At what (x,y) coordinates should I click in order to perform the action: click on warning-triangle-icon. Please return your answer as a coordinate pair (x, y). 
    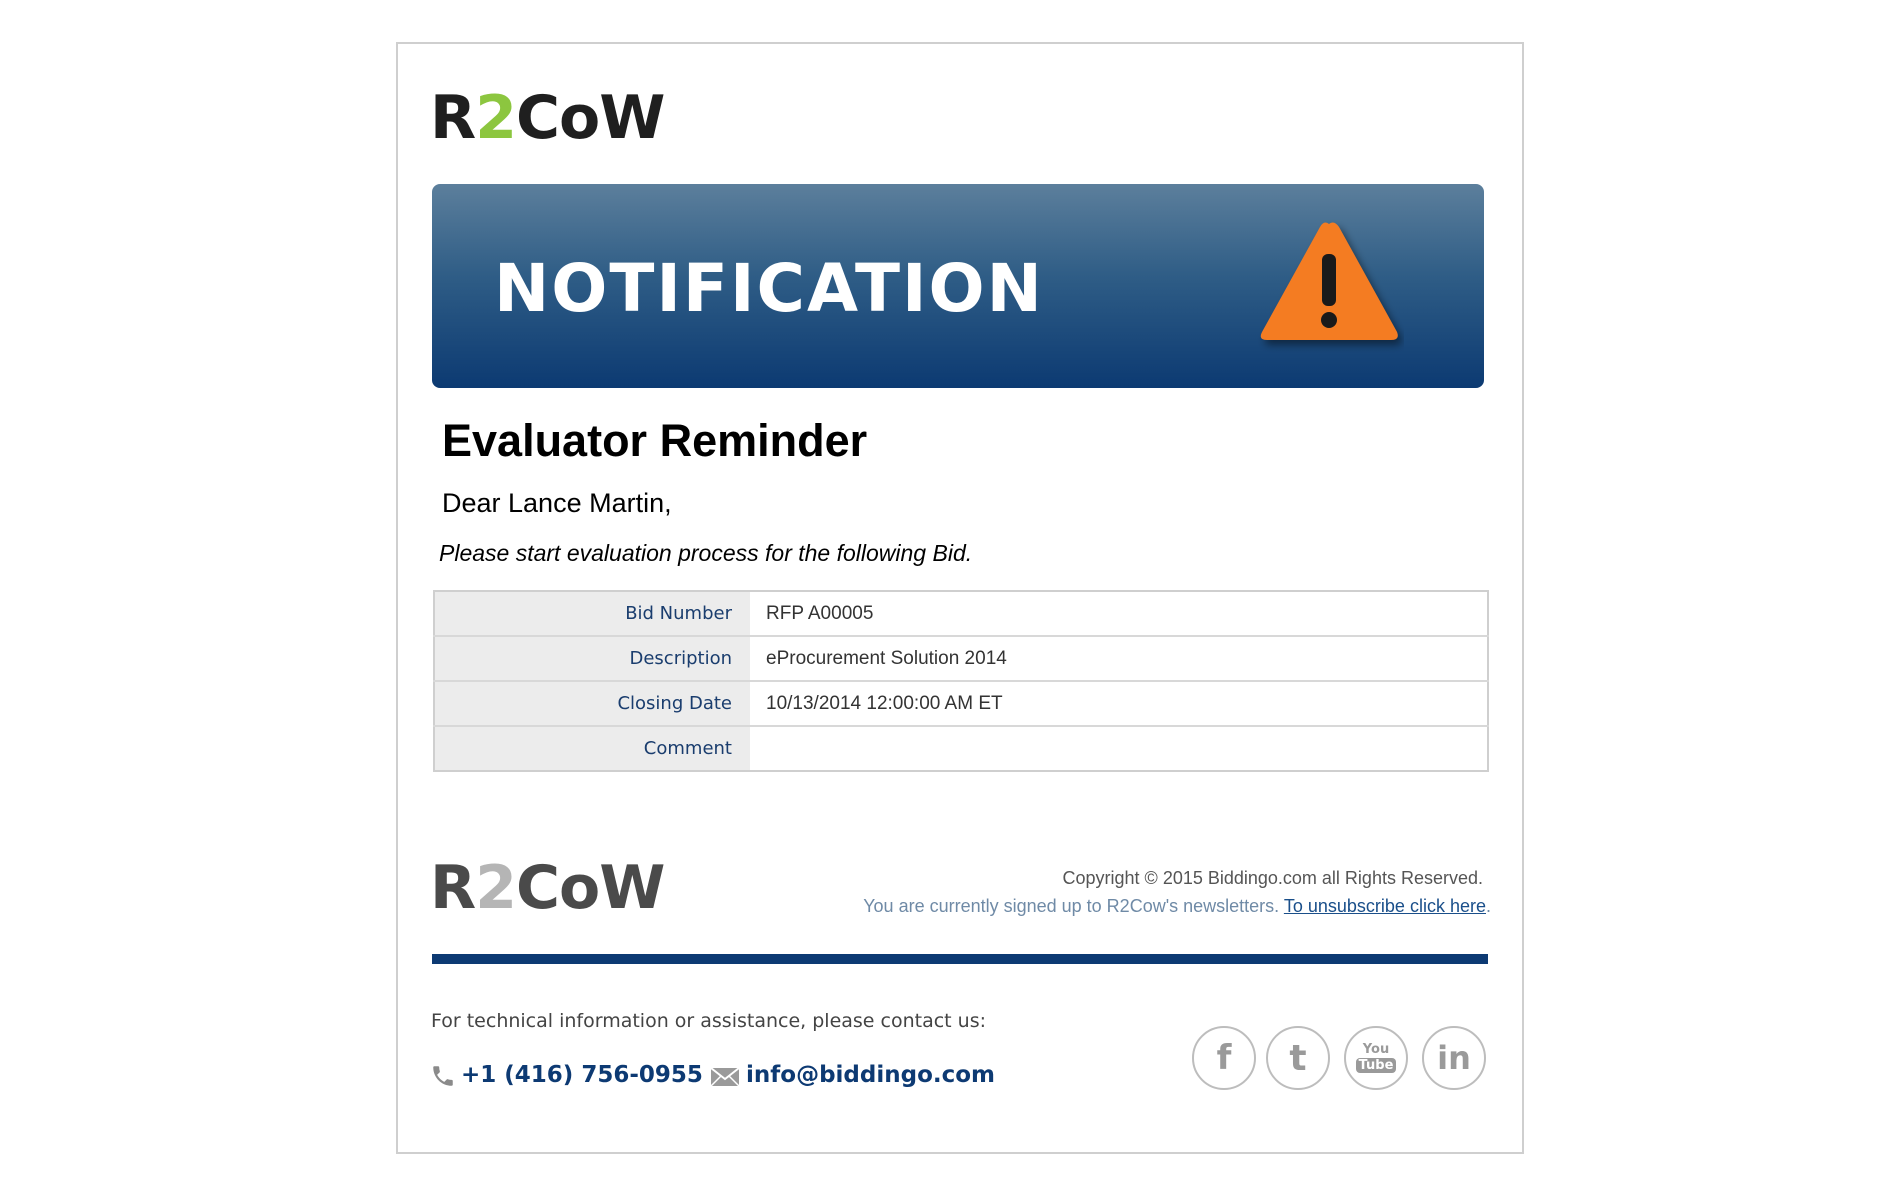
    Looking at the image, I should click on (1329, 281).